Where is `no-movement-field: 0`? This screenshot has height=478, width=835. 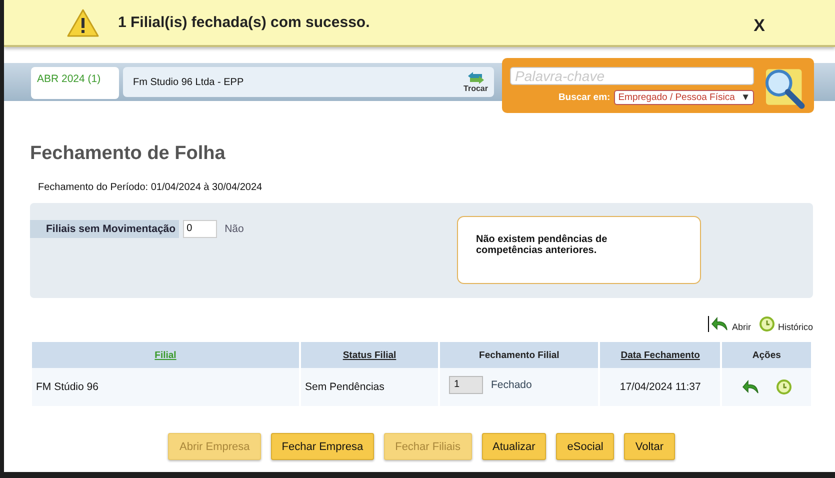 no-movement-field: 0 is located at coordinates (199, 229).